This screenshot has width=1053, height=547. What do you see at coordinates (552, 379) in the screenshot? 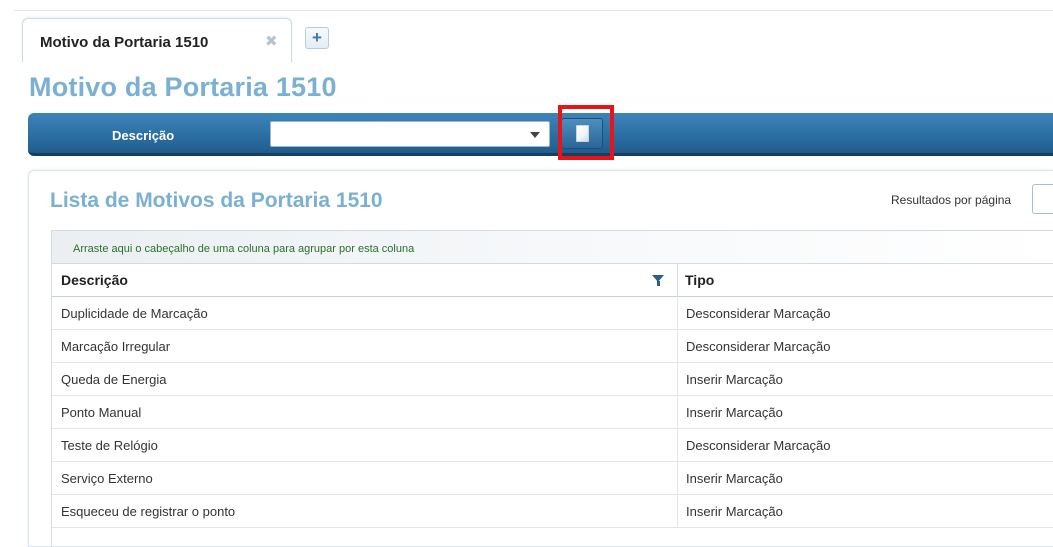
I see `table-row: Queda de Energia Inserir Marcação` at bounding box center [552, 379].